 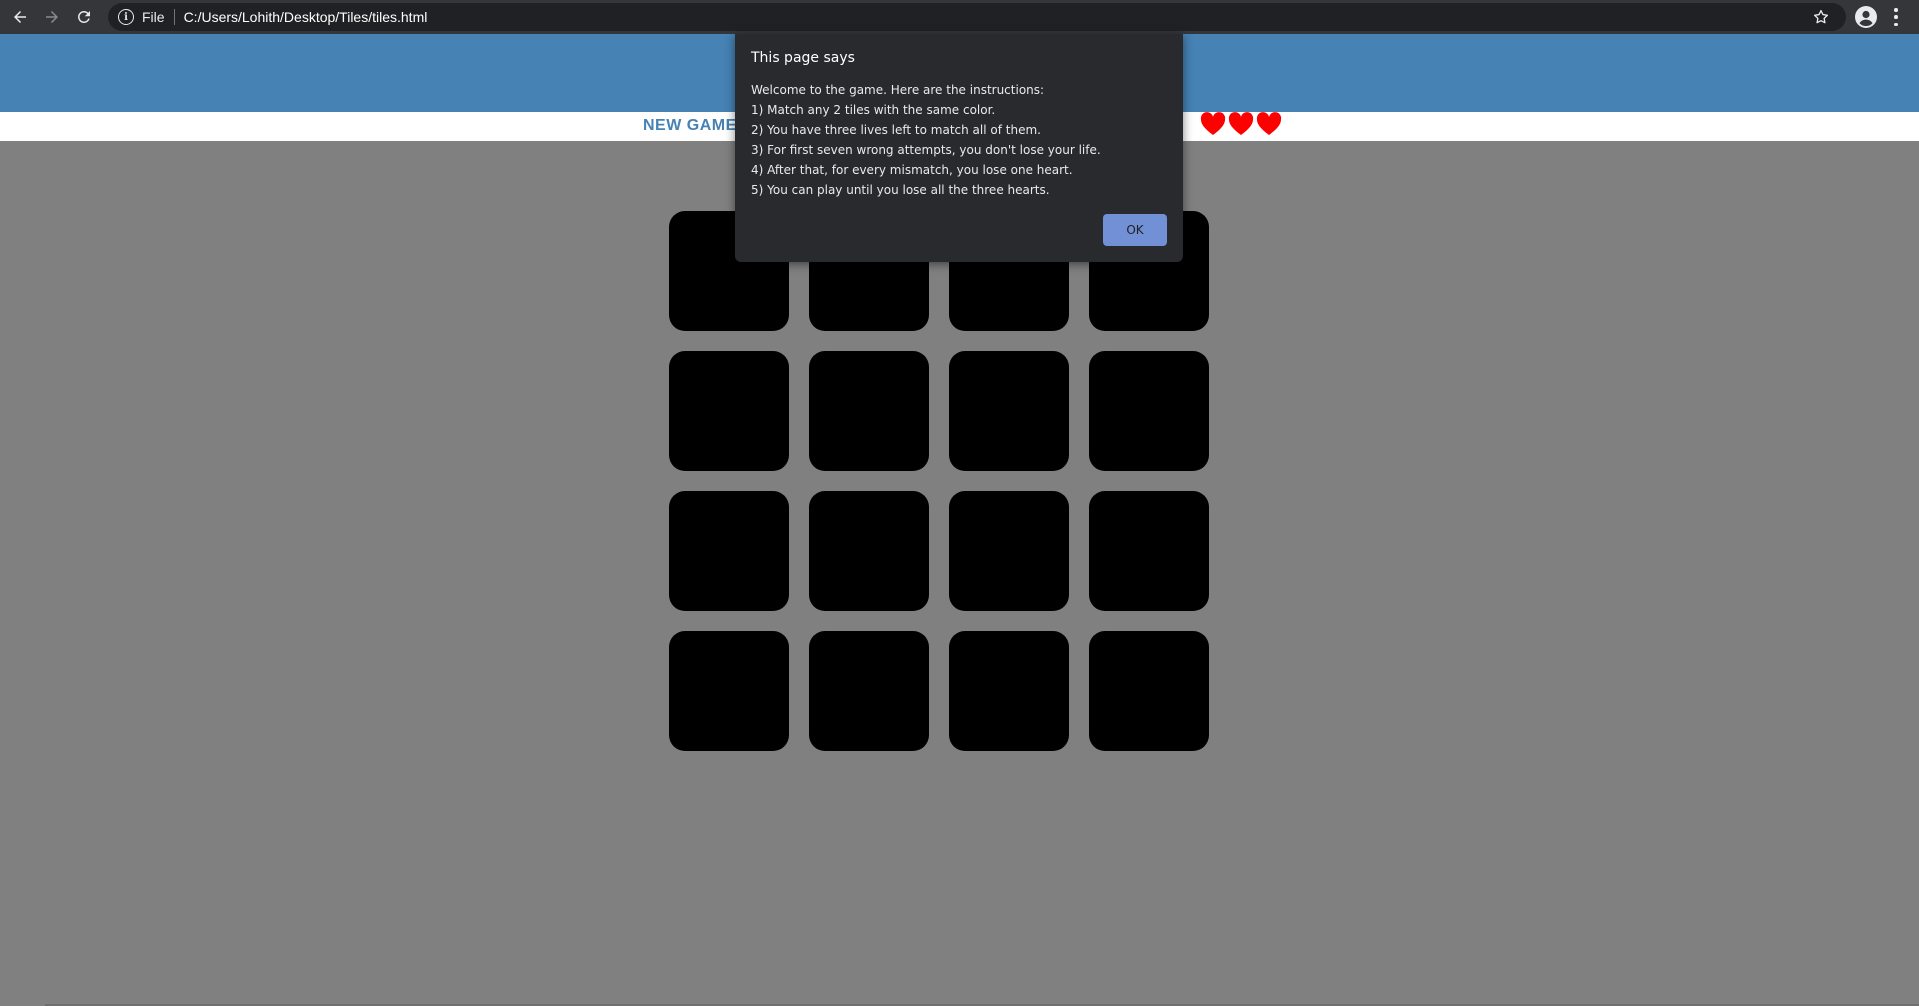 I want to click on back-arrow-icon, so click(x=20, y=17).